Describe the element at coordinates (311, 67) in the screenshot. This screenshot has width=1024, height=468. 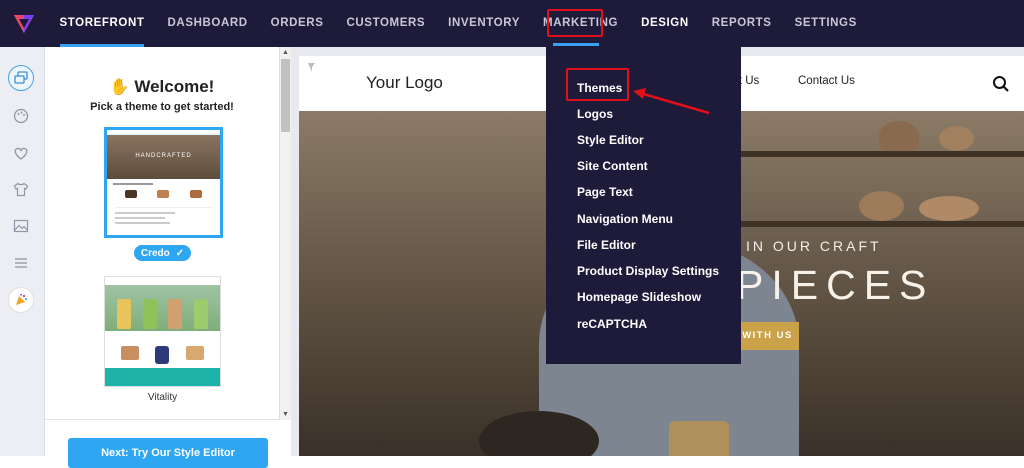
I see `pin-icon` at that location.